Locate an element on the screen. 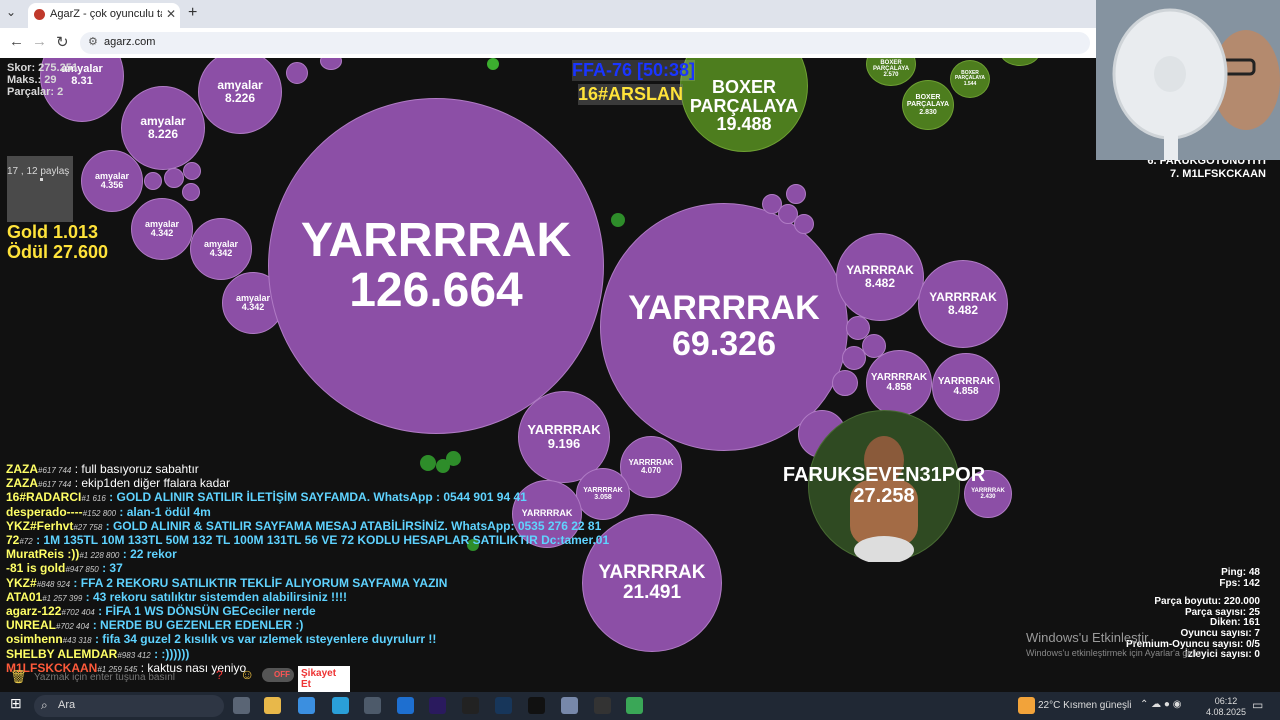  pellet is located at coordinates (618, 220).